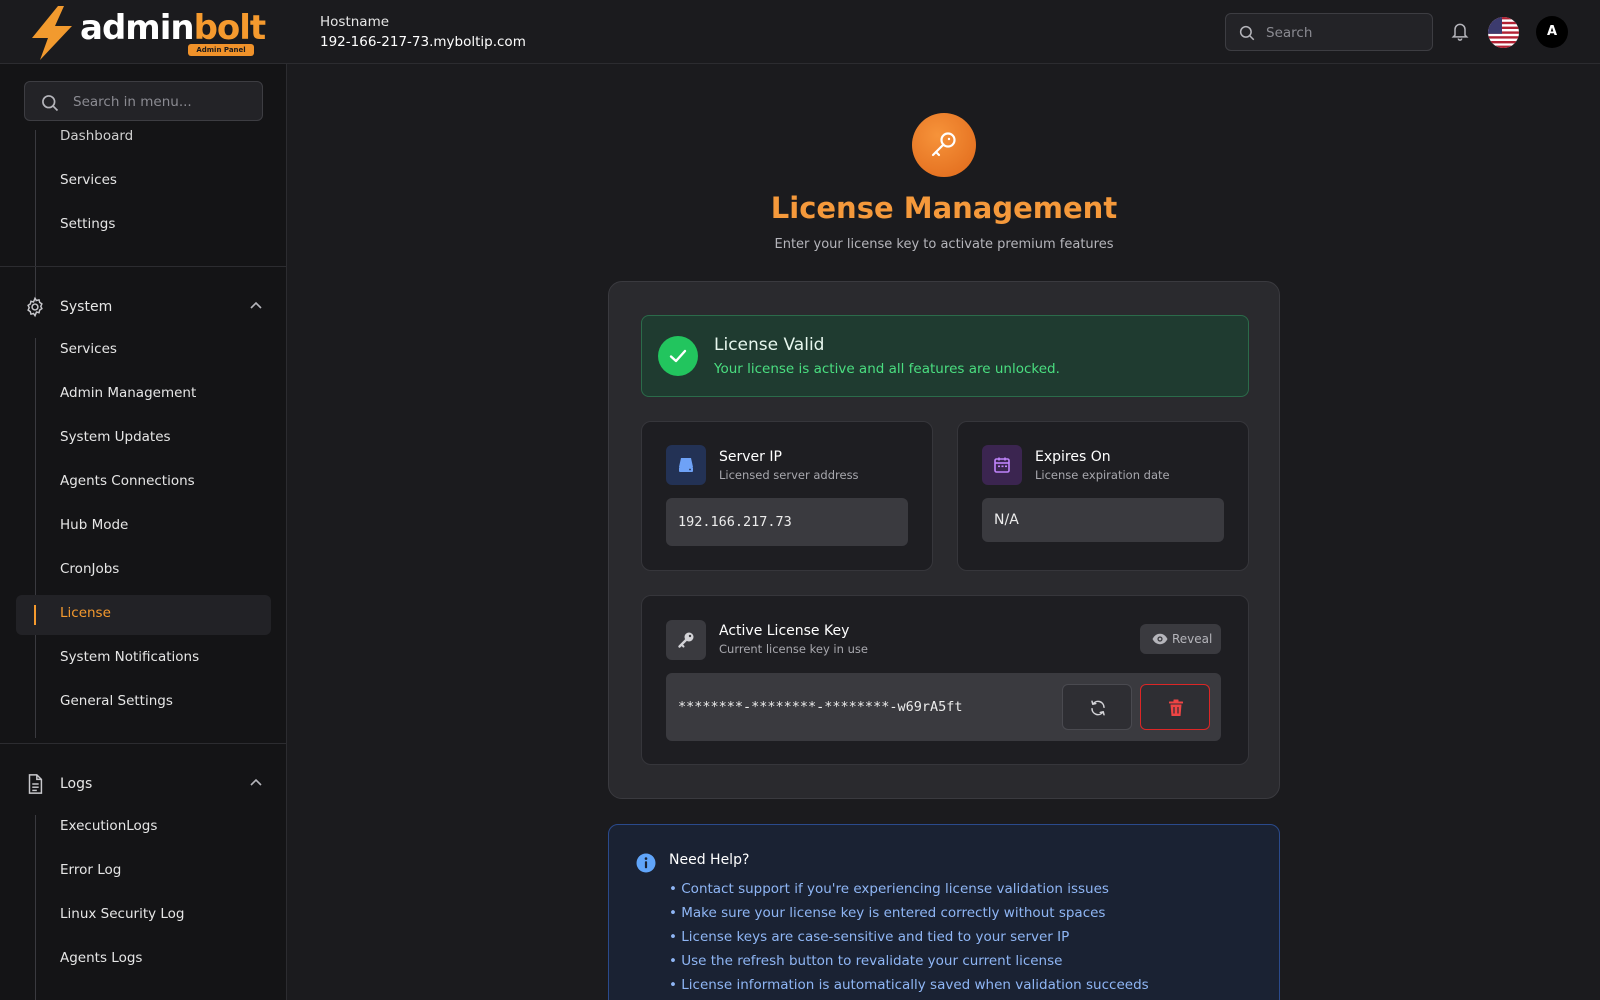  Describe the element at coordinates (1343, 33) in the screenshot. I see `header-search-input` at that location.